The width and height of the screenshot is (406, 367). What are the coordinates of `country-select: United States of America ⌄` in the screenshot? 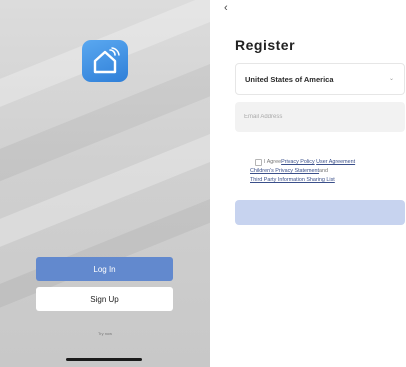 It's located at (320, 79).